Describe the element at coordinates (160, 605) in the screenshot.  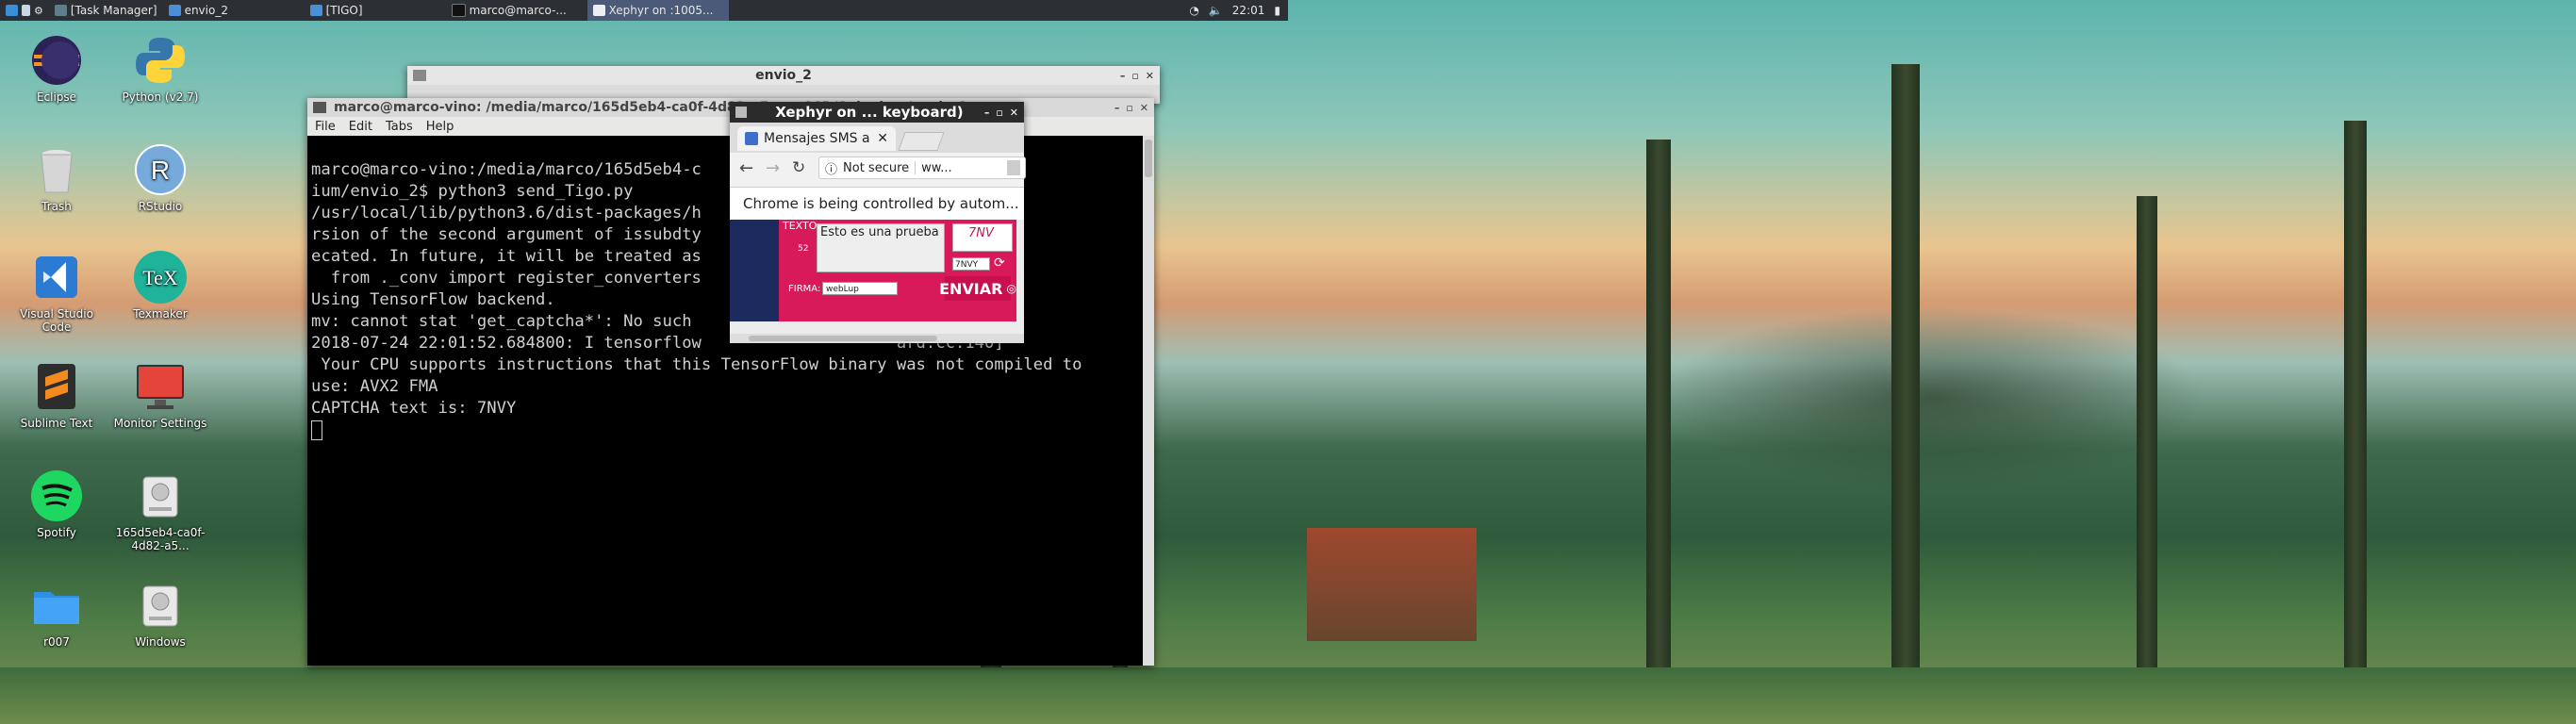
I see `drive-icon` at that location.